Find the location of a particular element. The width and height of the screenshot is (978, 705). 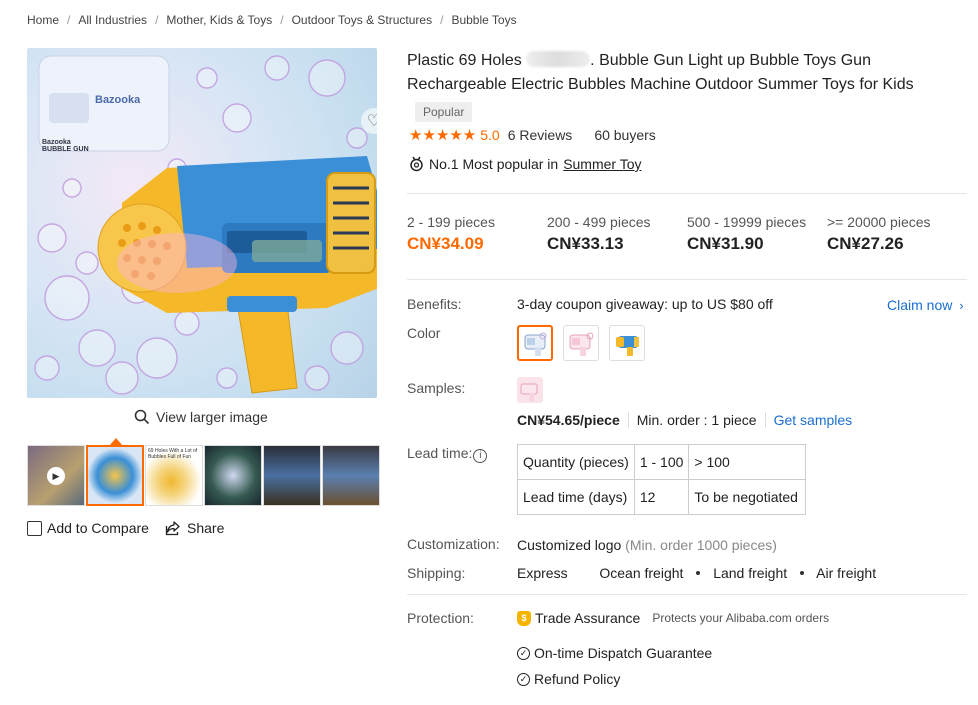

title-part-1: Plastic 69 Holes is located at coordinates (464, 60).